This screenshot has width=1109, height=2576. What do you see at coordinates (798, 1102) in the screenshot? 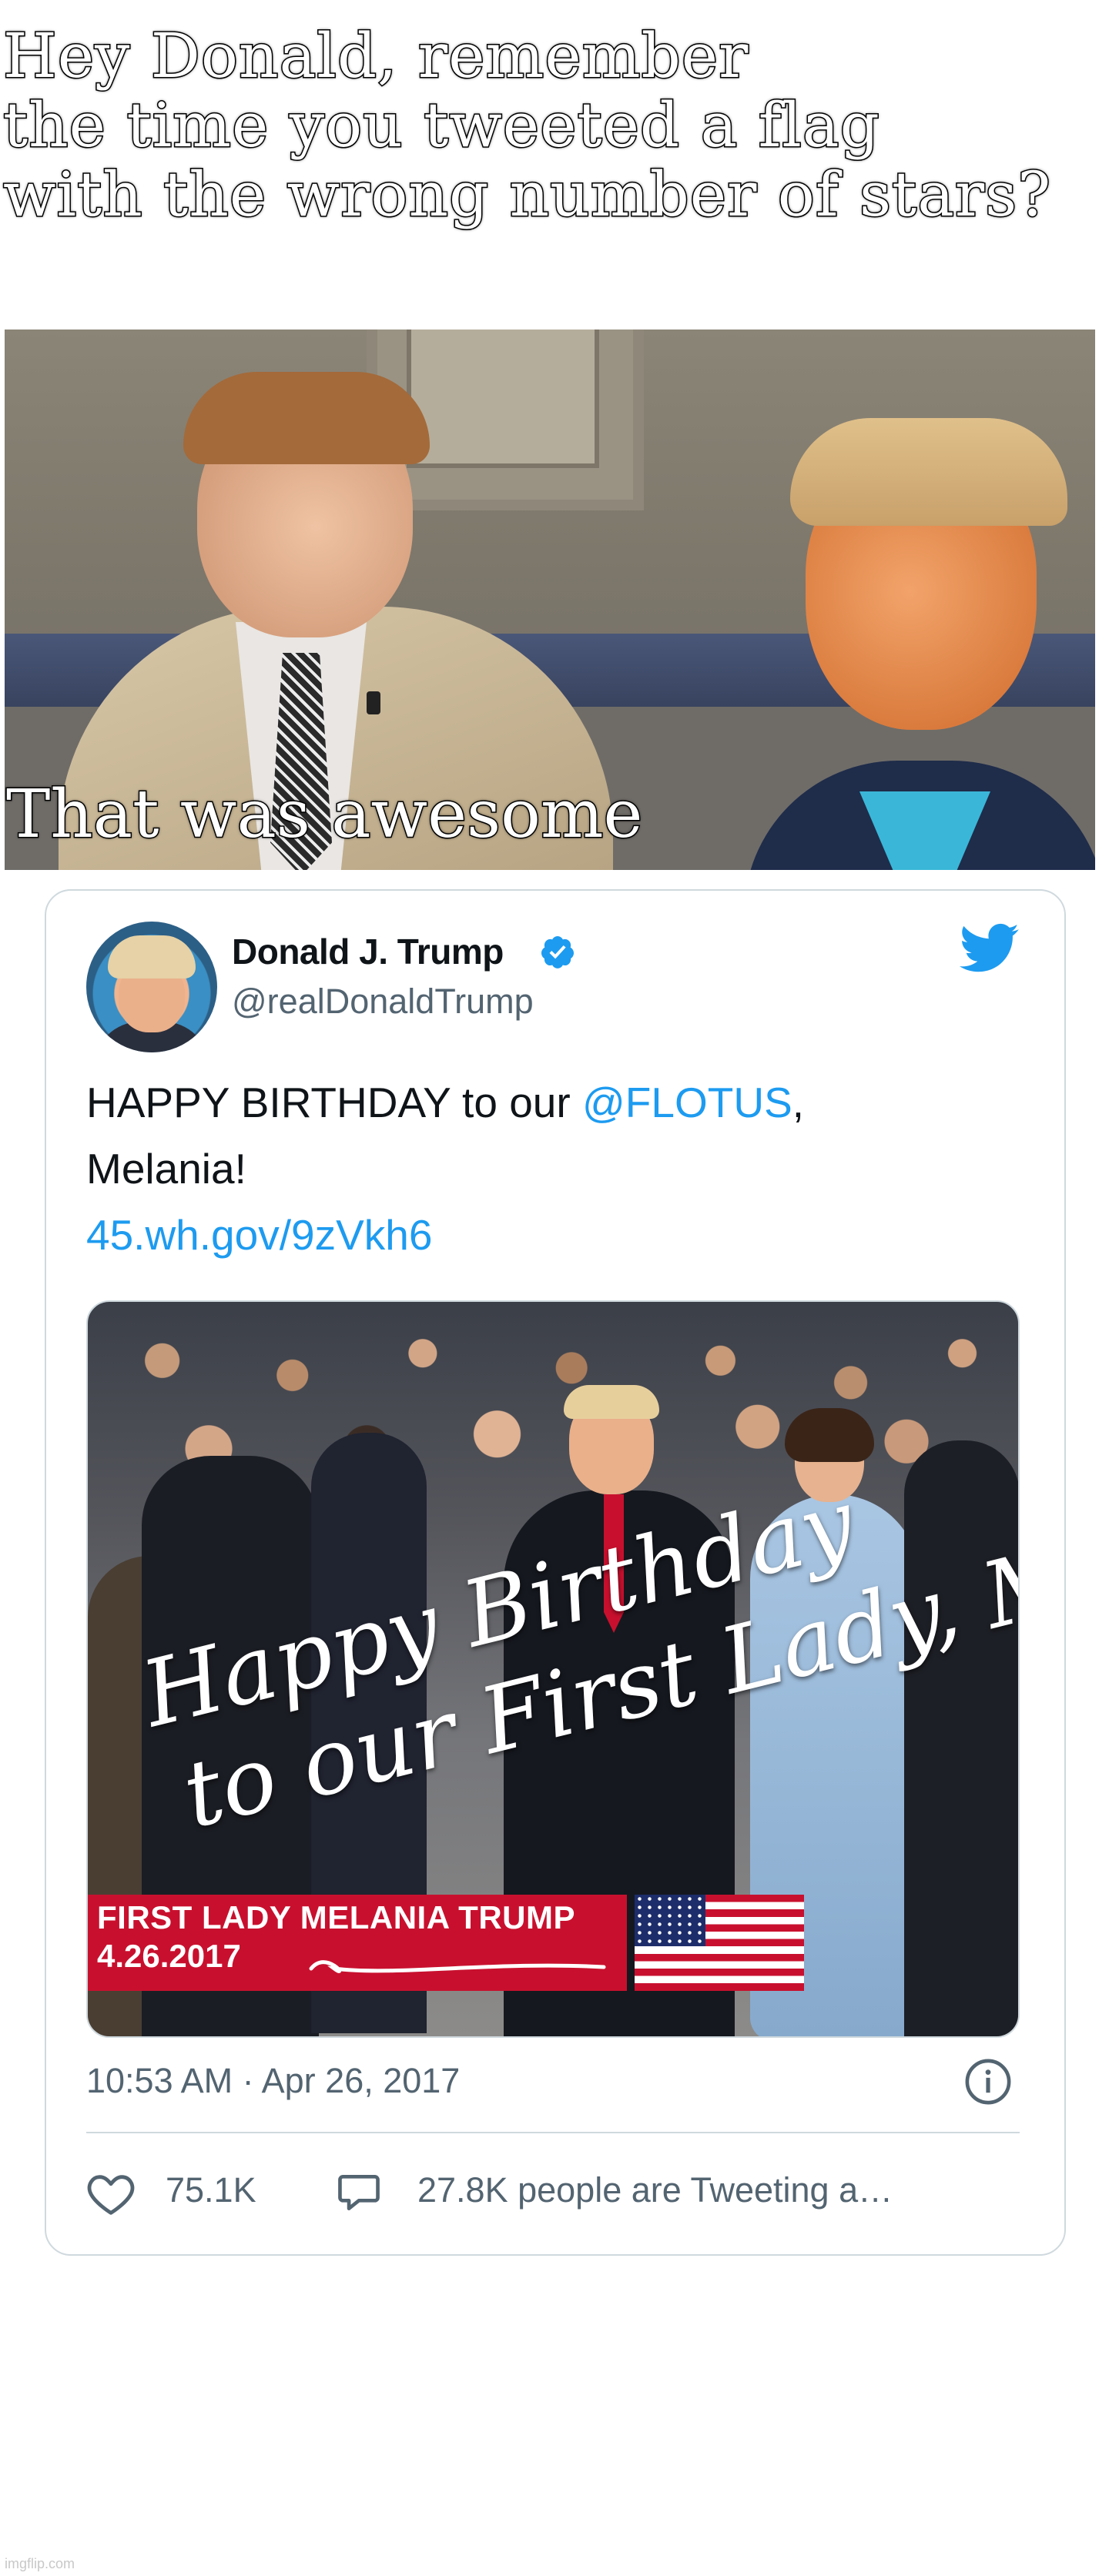
I see `tweet-text-punctuation: ,` at bounding box center [798, 1102].